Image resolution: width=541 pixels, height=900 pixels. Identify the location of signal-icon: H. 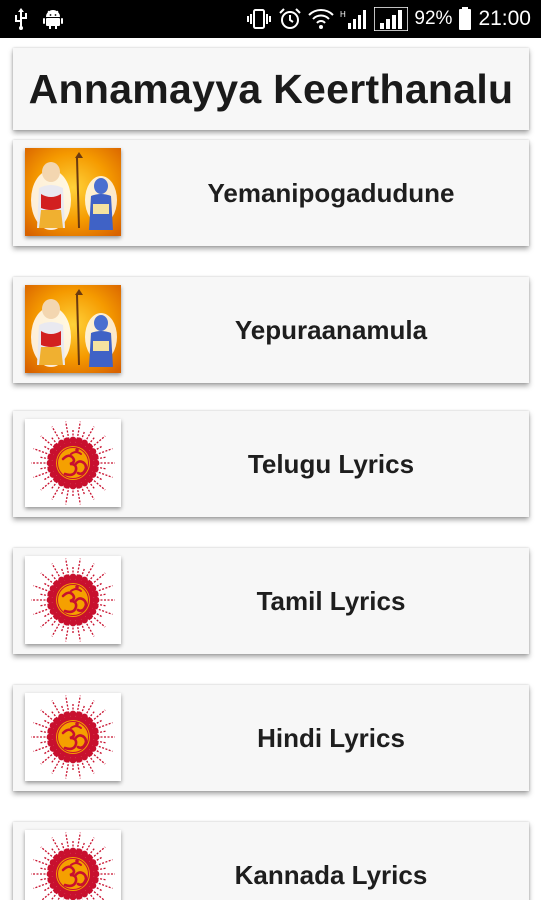
(354, 19).